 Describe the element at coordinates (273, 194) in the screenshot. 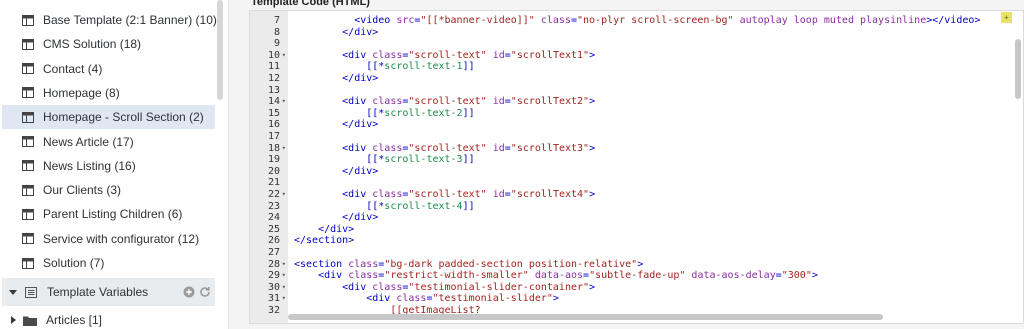

I see `line-number-text: 22` at that location.